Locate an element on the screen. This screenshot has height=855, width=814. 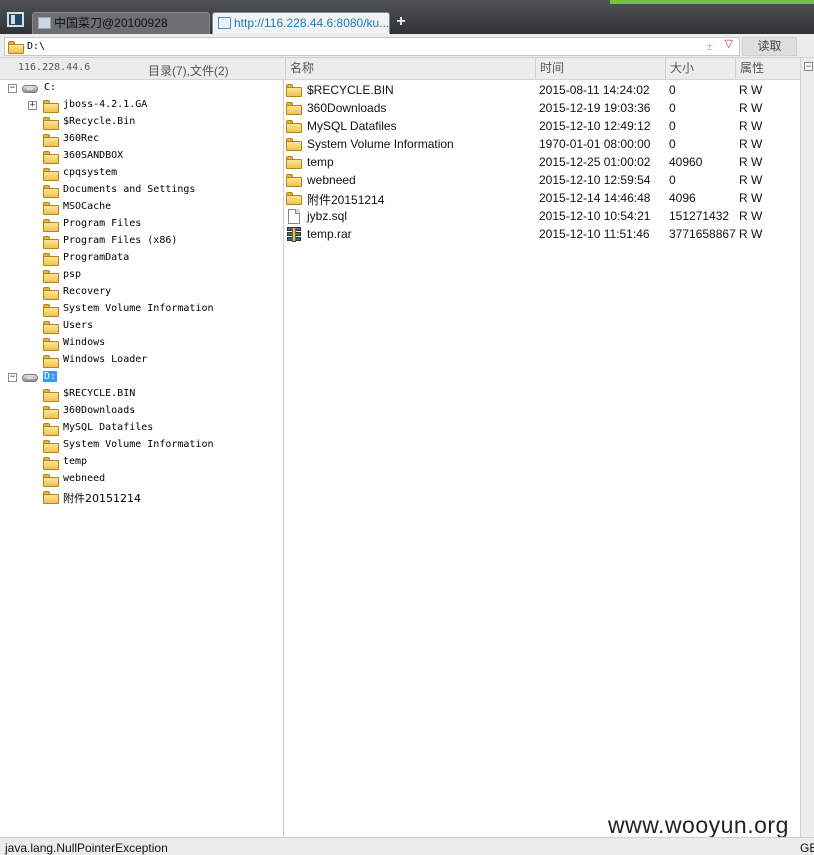
tree-item: Users is located at coordinates (160, 327).